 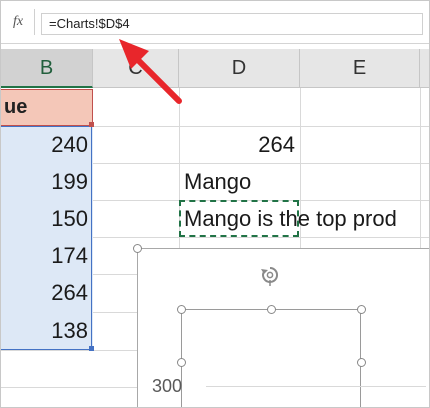 What do you see at coordinates (47, 68) in the screenshot?
I see `column-header-b: B` at bounding box center [47, 68].